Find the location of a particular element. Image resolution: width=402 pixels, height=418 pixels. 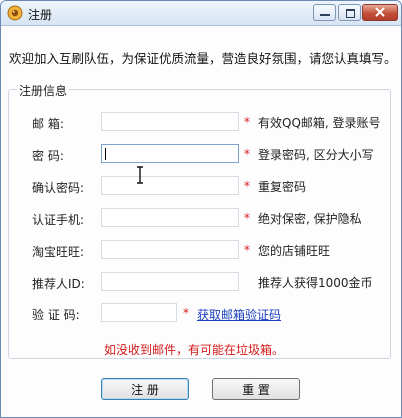

verification-code-field is located at coordinates (139, 312).